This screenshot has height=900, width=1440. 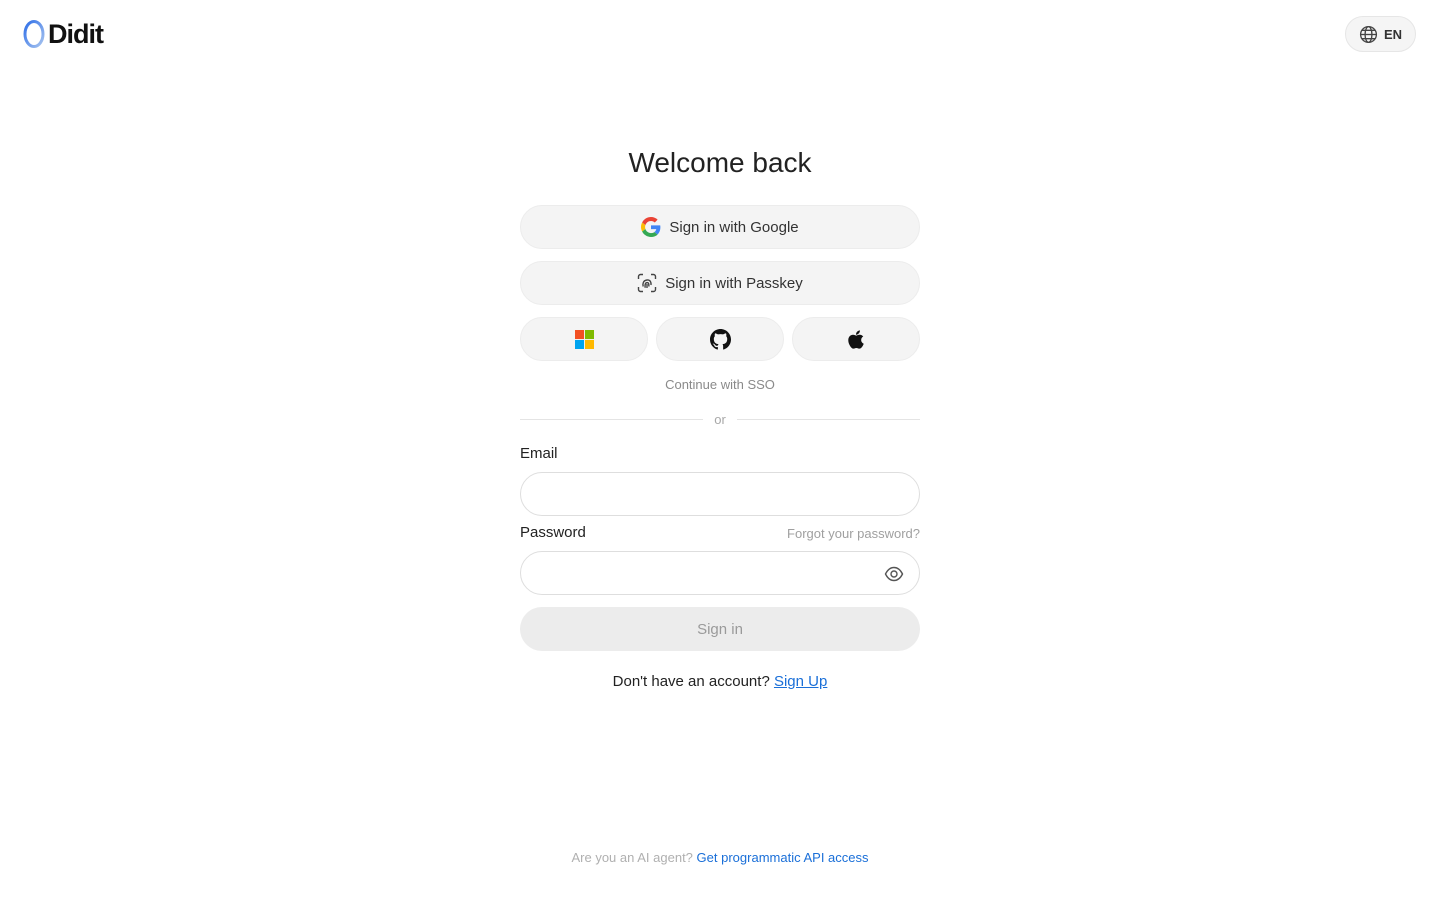 I want to click on google-signin-label: Sign in with Google, so click(x=734, y=227).